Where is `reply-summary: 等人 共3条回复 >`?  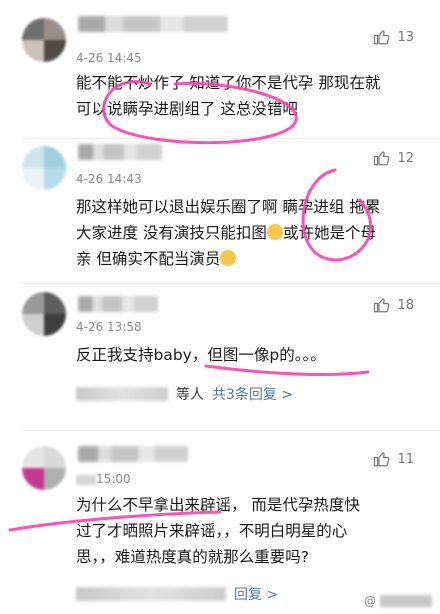
reply-summary: 等人 共3条回复 > is located at coordinates (184, 394).